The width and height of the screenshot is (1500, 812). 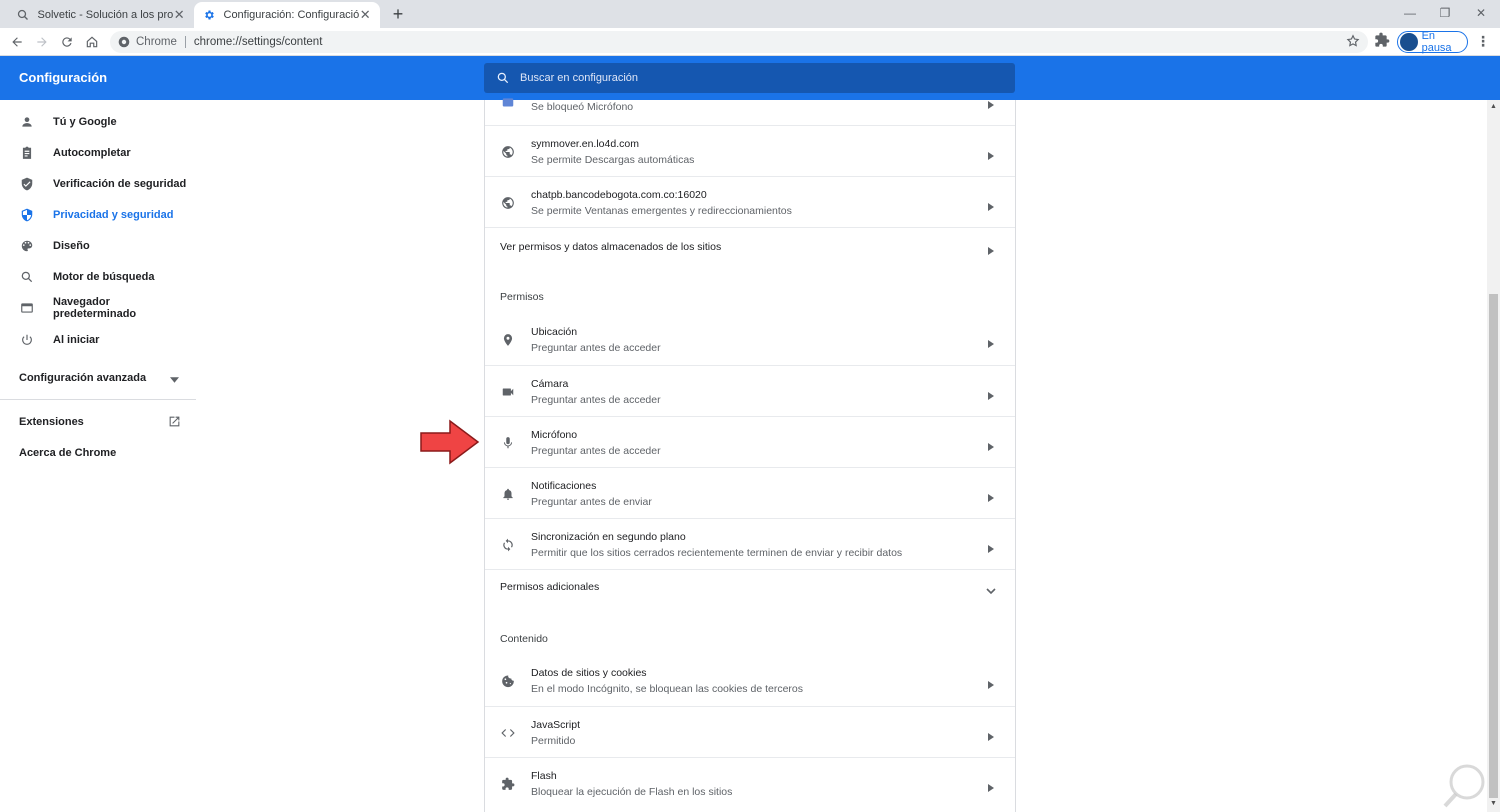 I want to click on scroll-up-icon: ▲, so click(x=1493, y=106).